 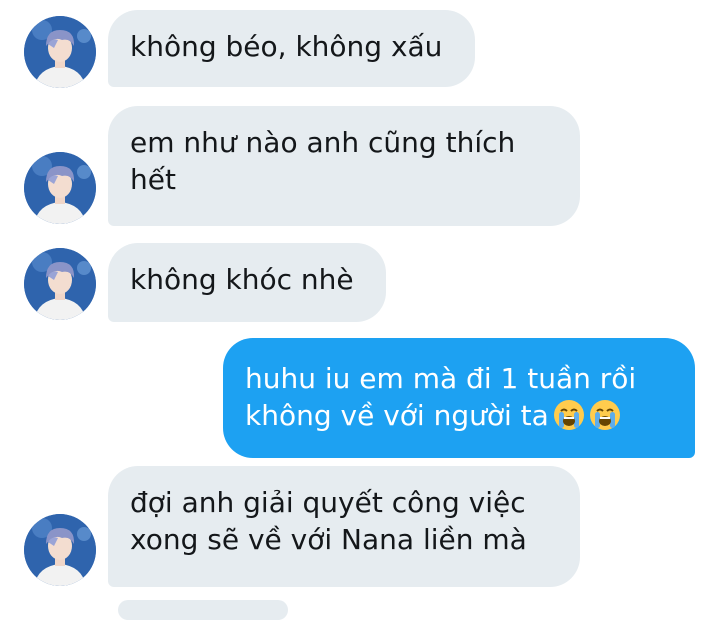 I want to click on message-bubble-incoming: em như nào anh cũng thích hết, so click(x=344, y=166).